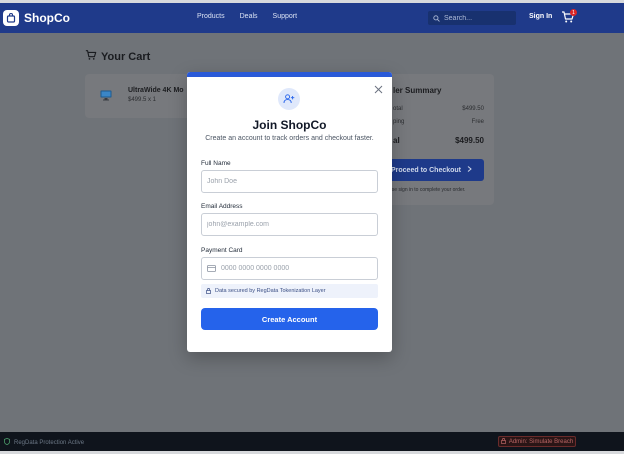 The width and height of the screenshot is (624, 454). I want to click on item-price: $499.5 x 1, so click(142, 100).